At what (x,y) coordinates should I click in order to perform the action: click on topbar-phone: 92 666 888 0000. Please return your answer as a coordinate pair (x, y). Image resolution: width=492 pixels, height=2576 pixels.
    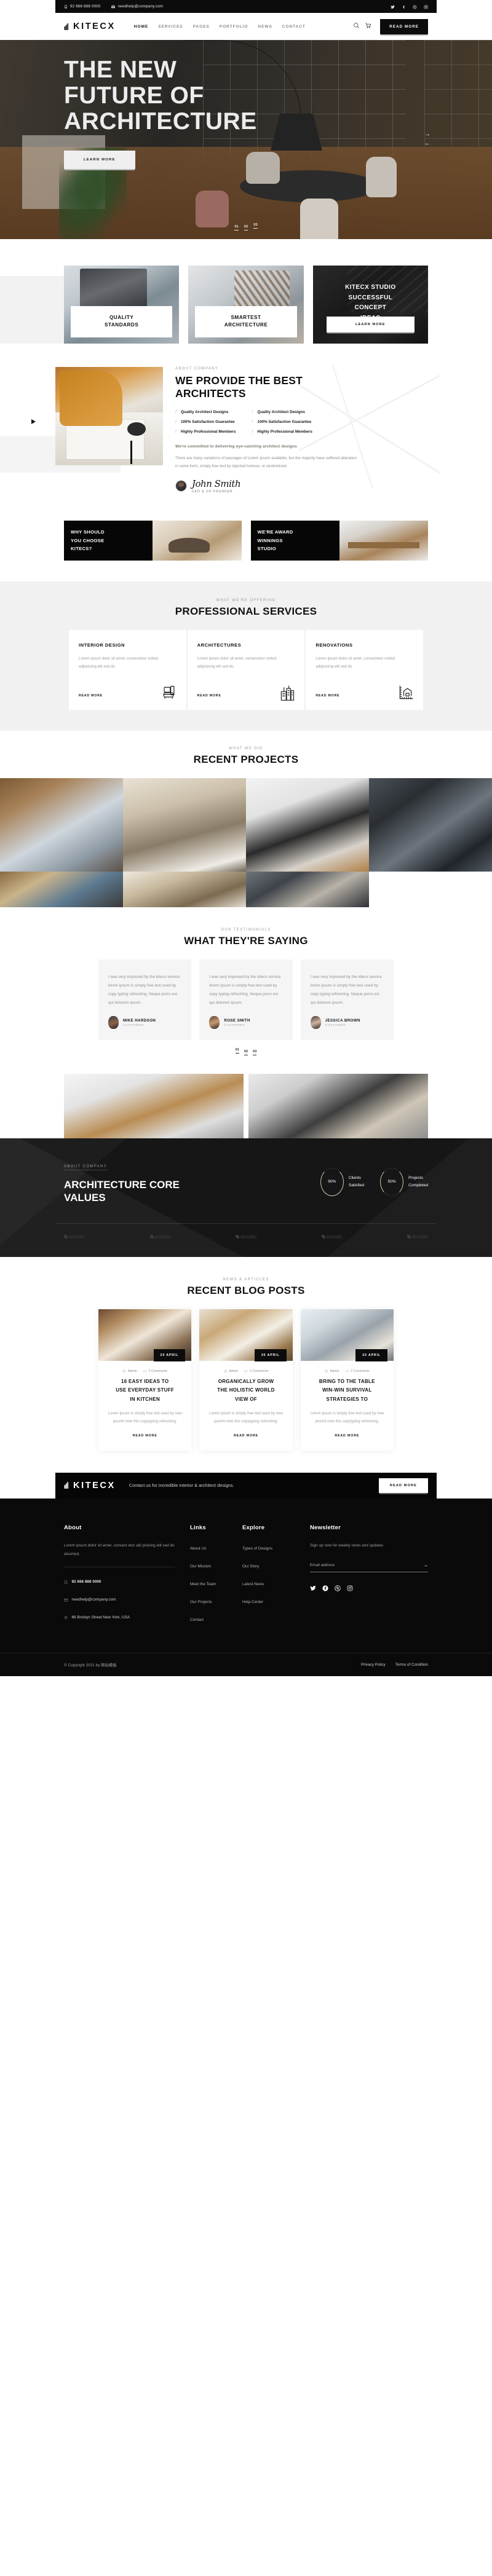
    Looking at the image, I should click on (82, 7).